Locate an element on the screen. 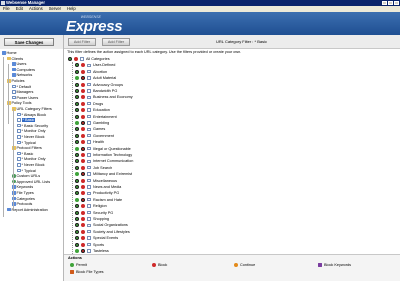 The height and width of the screenshot is (281, 400). nav-item: Protocol Filters is located at coordinates (27, 148).